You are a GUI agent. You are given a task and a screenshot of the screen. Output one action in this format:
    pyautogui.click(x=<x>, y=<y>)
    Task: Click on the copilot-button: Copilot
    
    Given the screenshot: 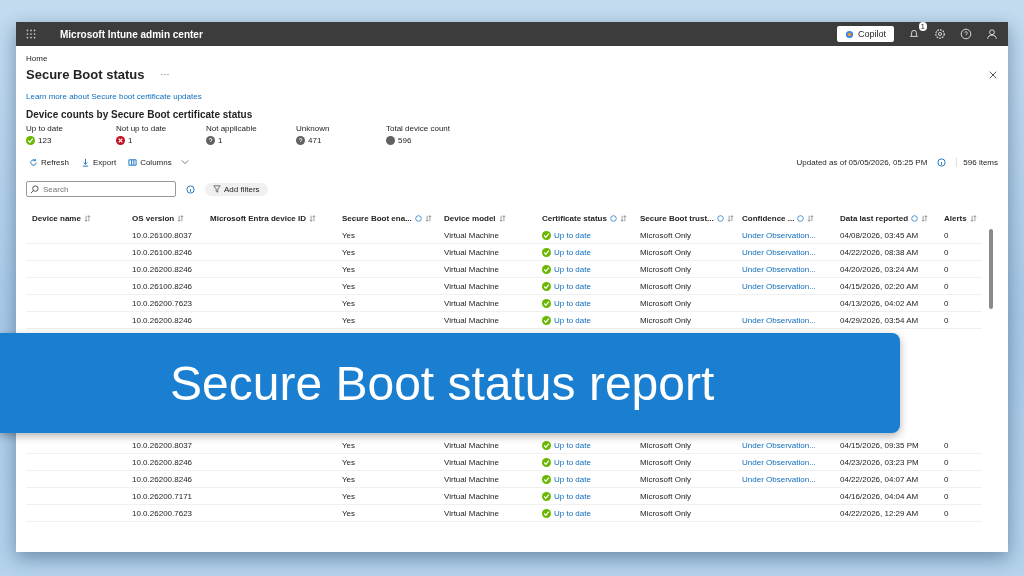 What is the action you would take?
    pyautogui.click(x=865, y=34)
    